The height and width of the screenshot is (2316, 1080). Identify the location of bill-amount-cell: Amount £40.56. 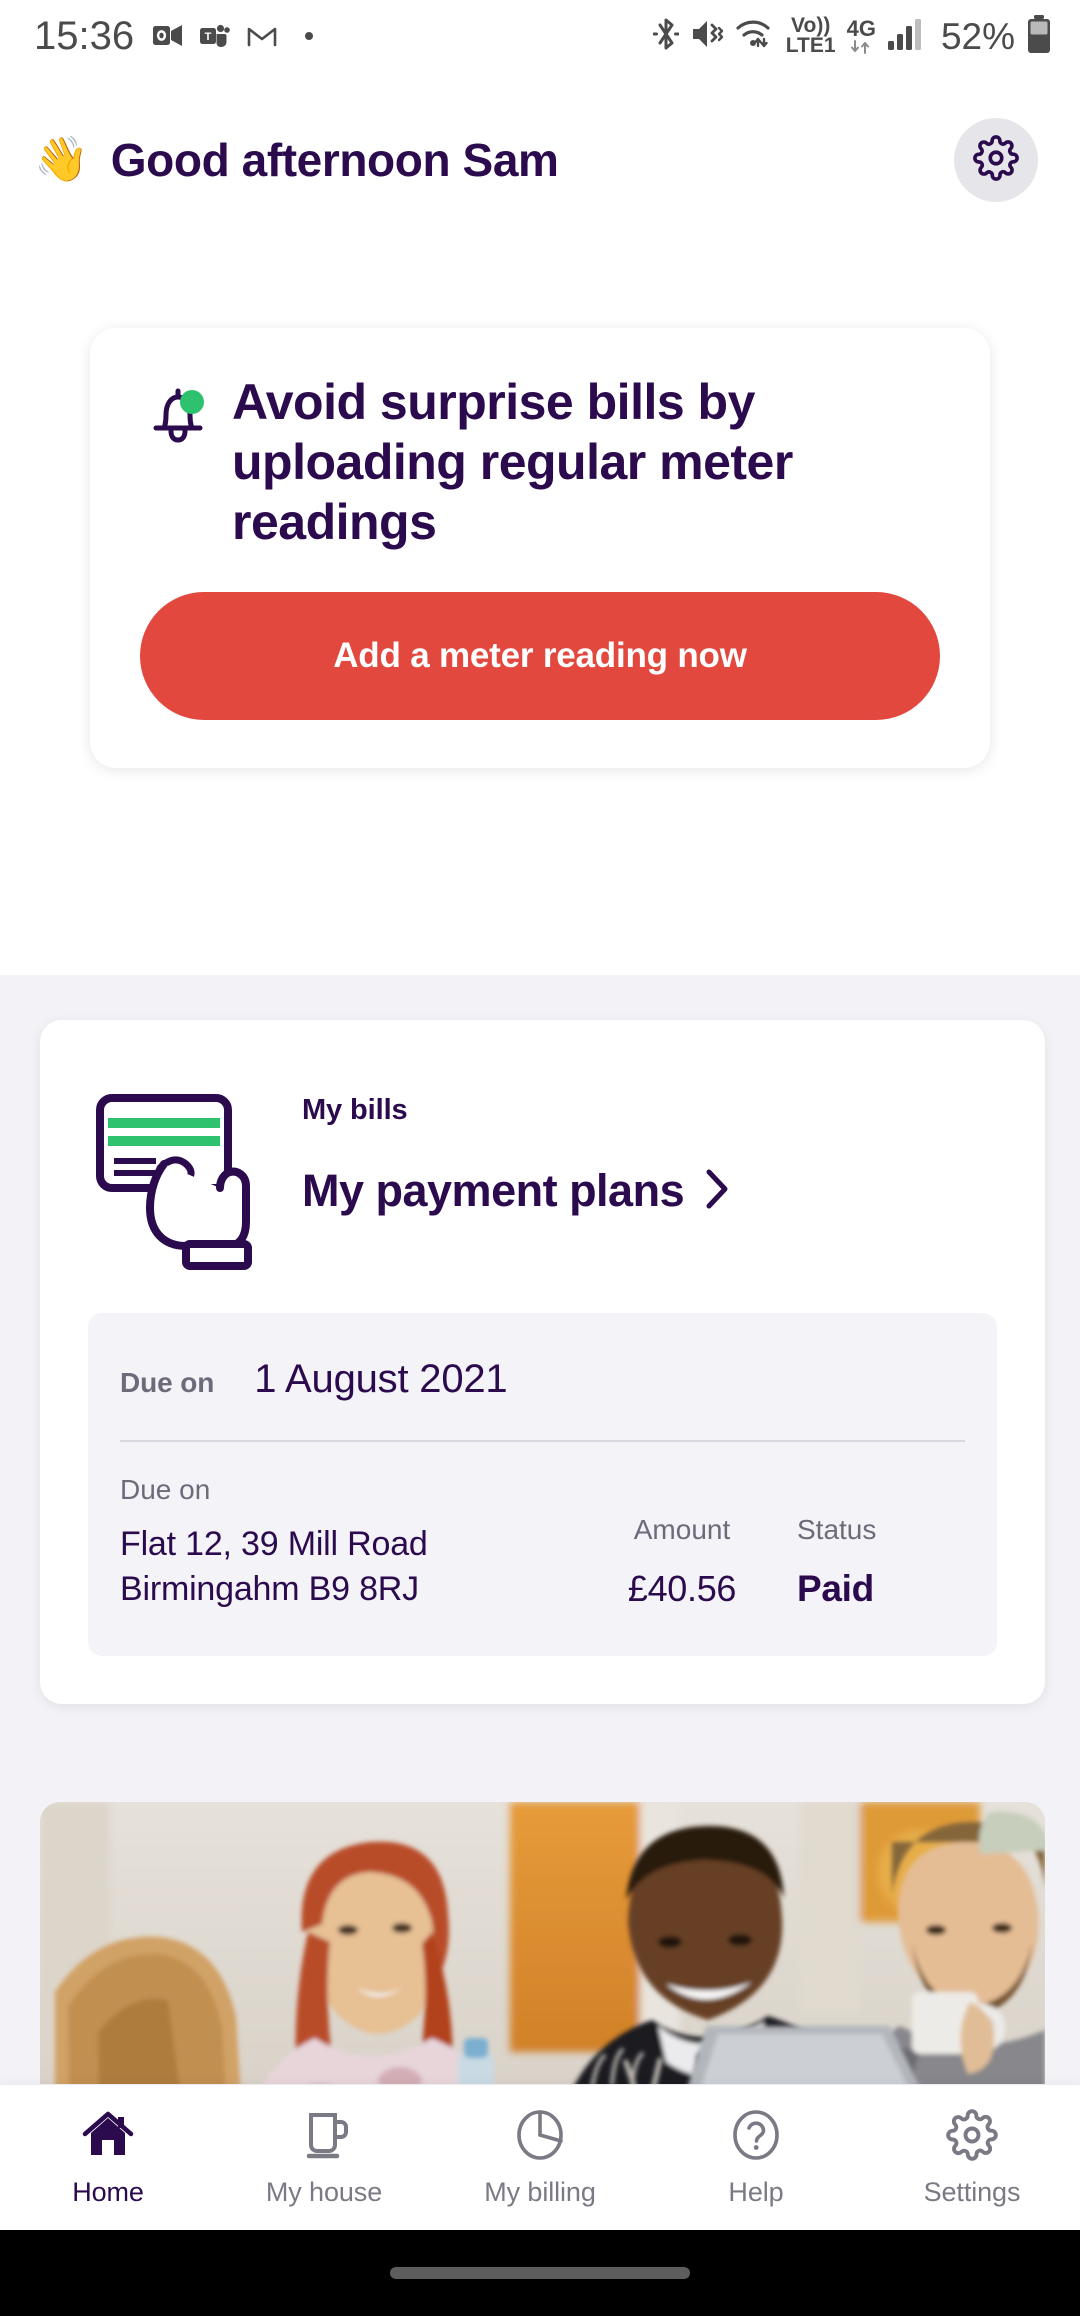
(682, 1563).